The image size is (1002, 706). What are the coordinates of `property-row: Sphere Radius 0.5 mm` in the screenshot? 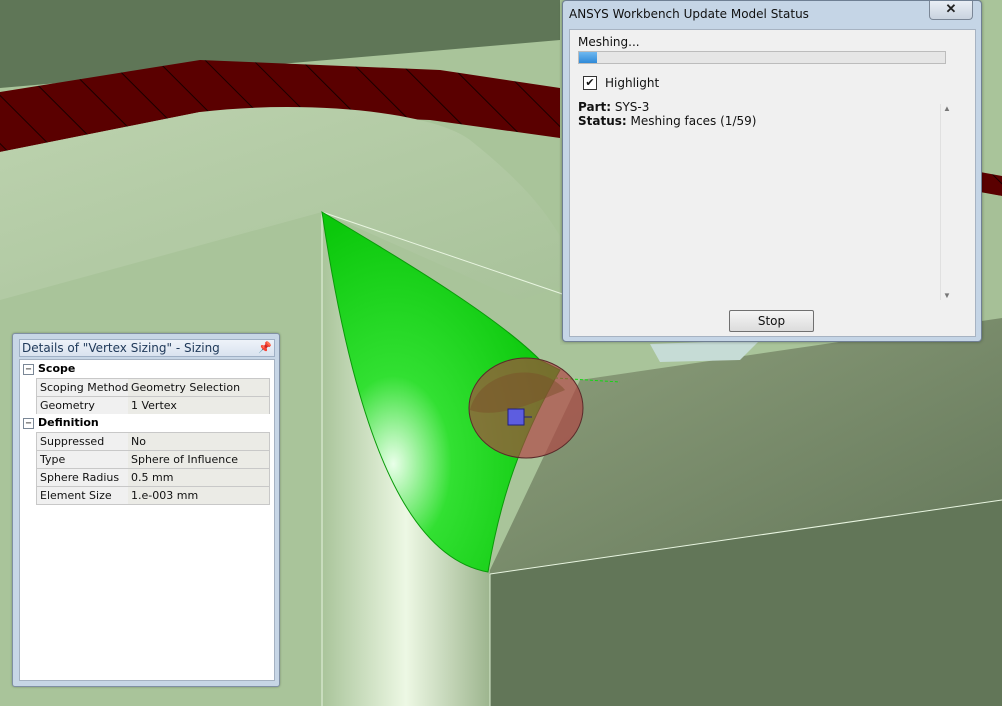 It's located at (153, 477).